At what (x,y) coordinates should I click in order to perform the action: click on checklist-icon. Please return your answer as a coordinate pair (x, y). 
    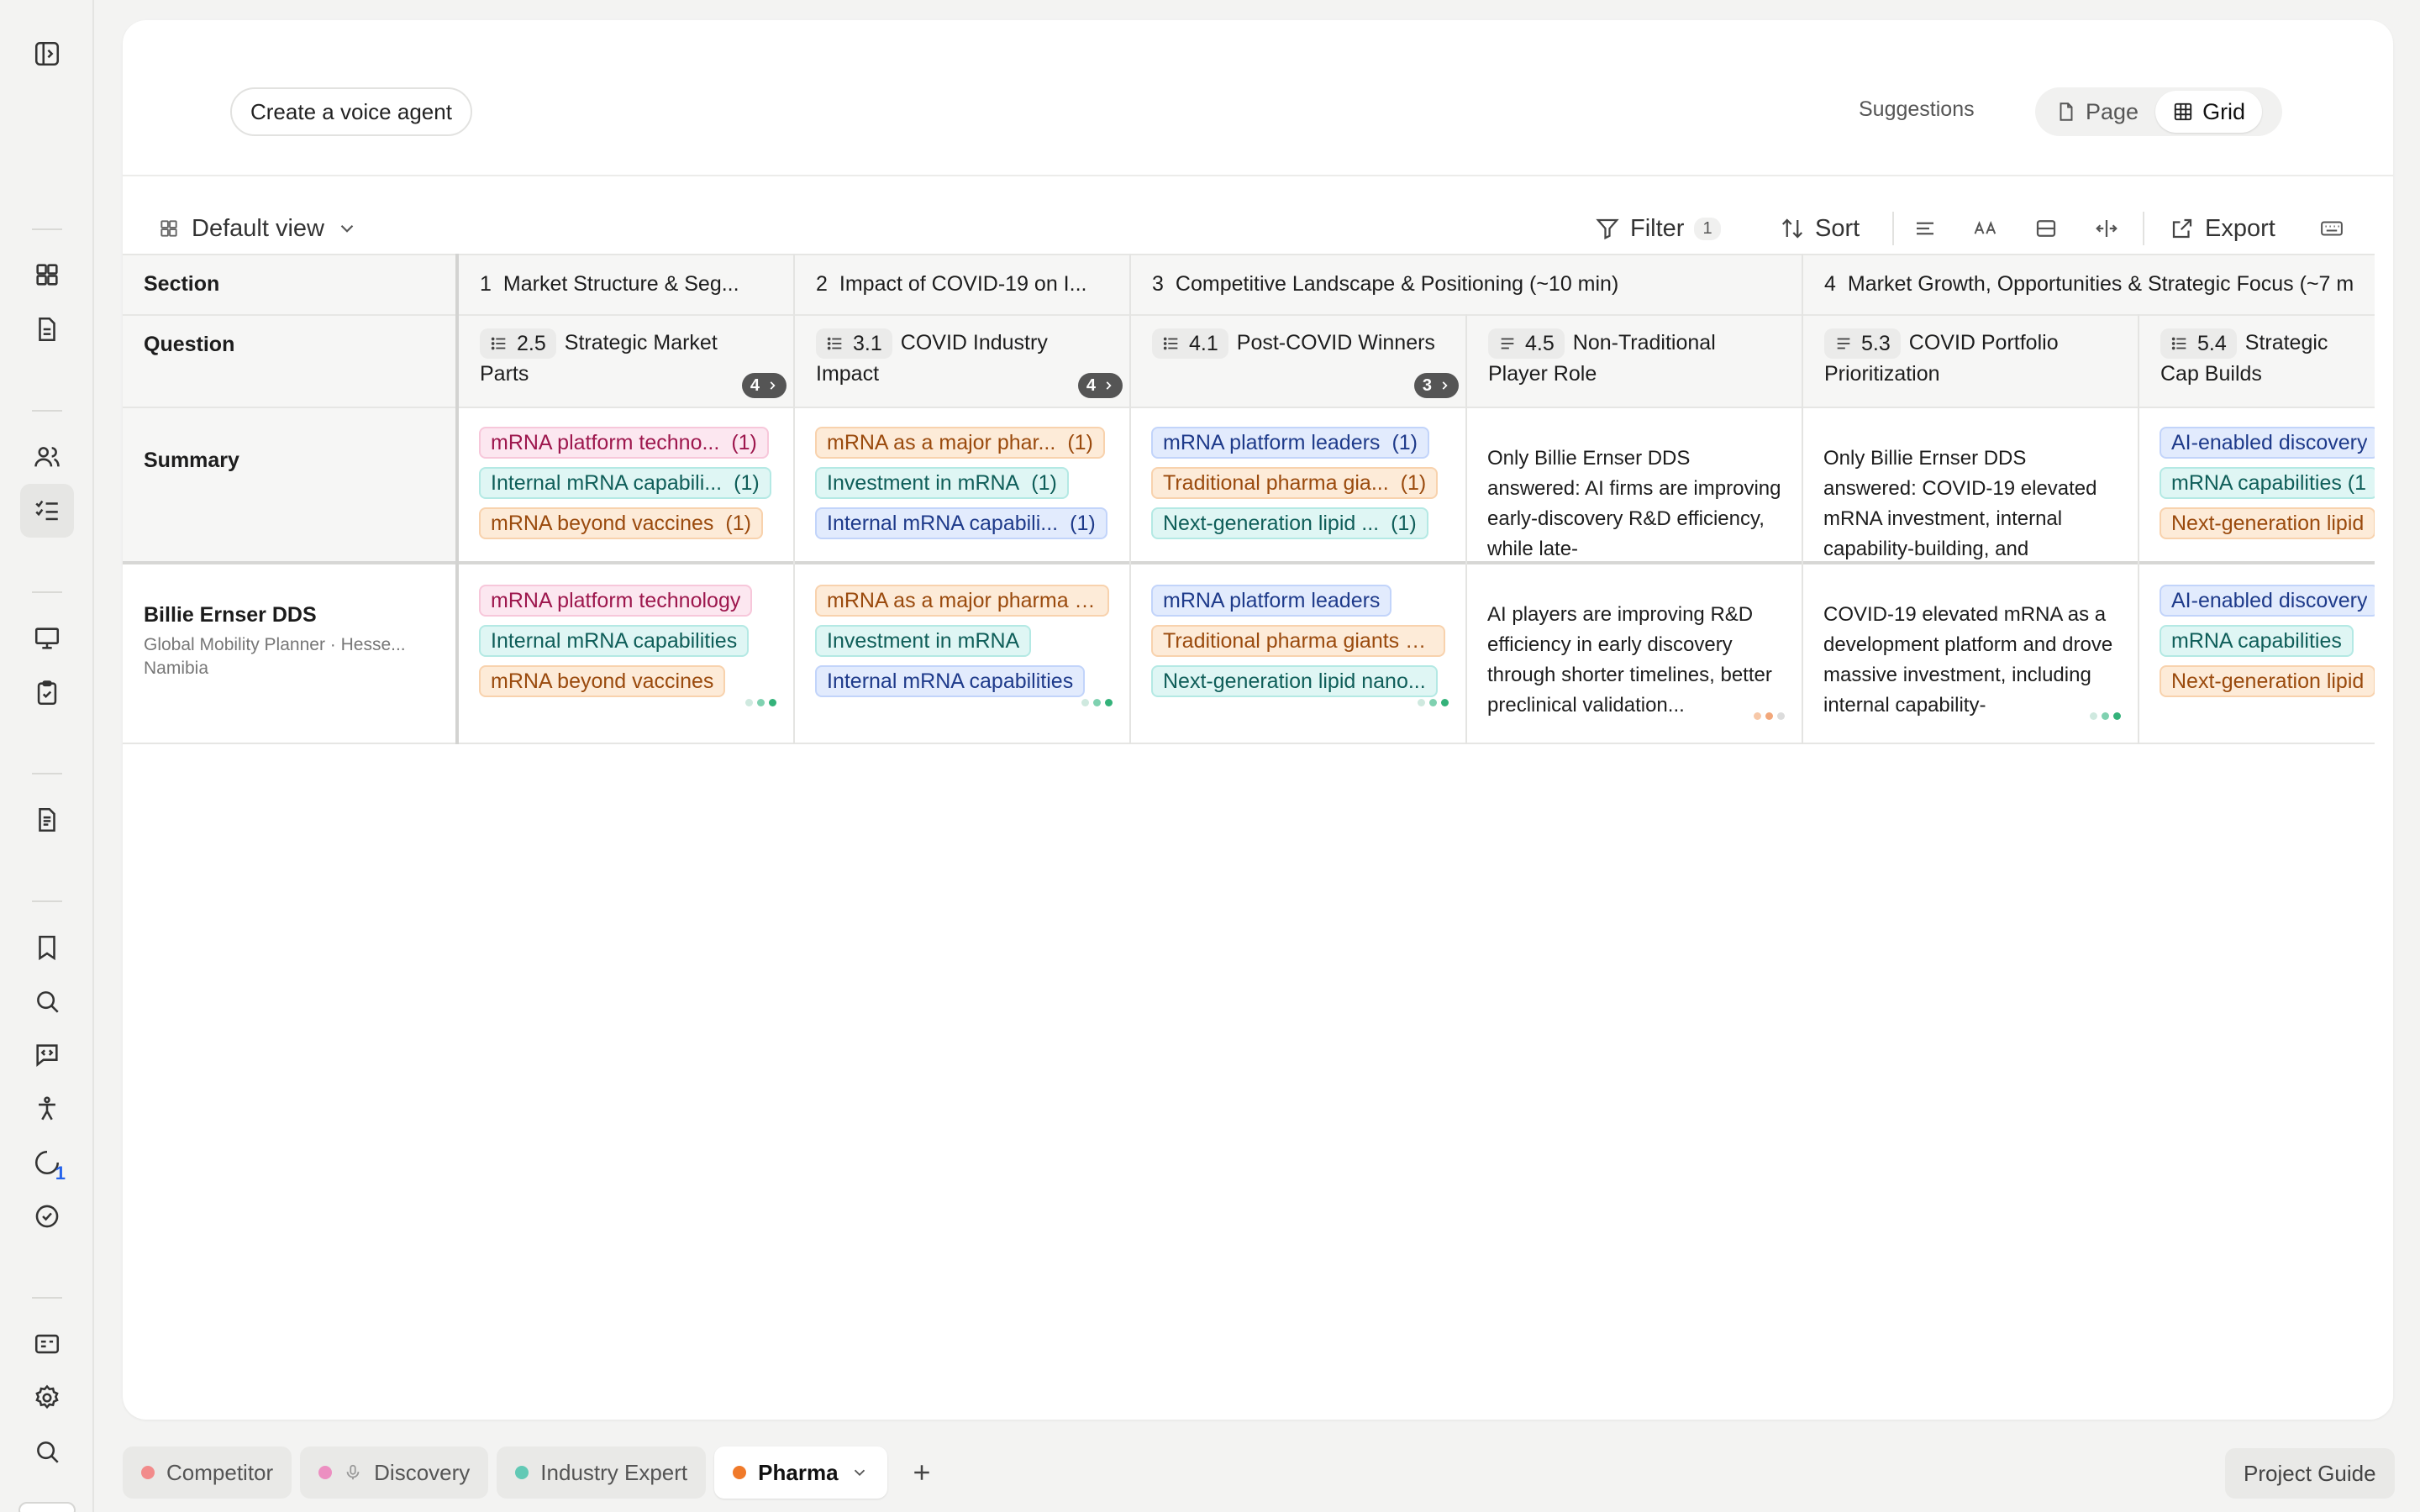
    Looking at the image, I should click on (47, 511).